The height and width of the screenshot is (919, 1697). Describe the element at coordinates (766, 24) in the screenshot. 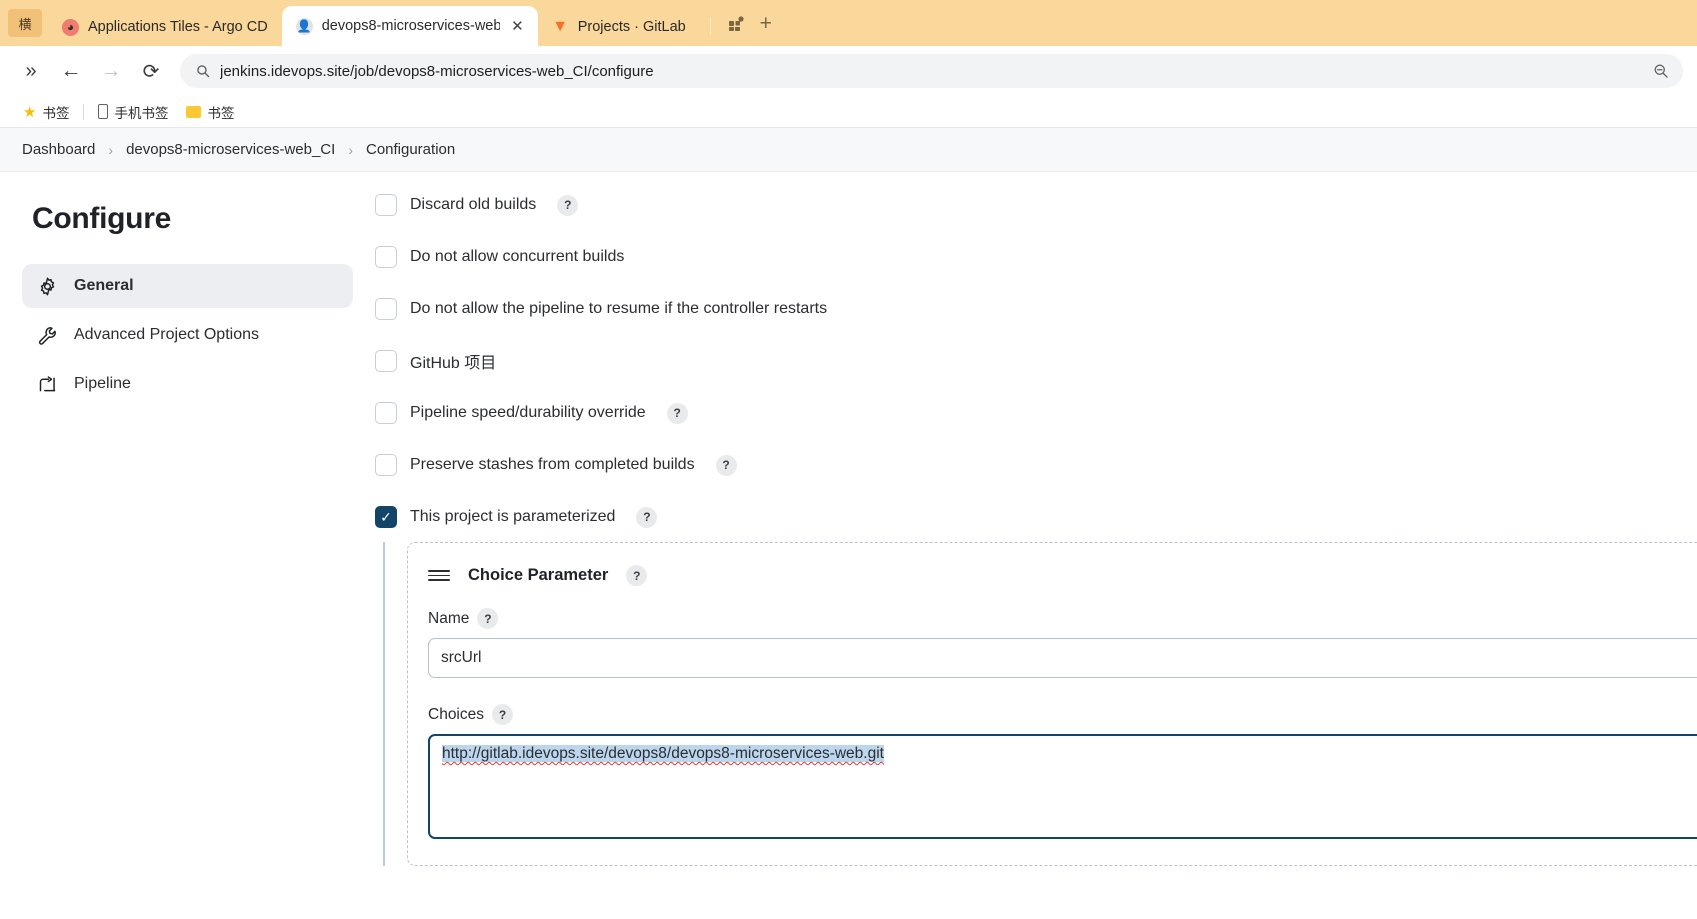

I see `new-tab-button: +` at that location.